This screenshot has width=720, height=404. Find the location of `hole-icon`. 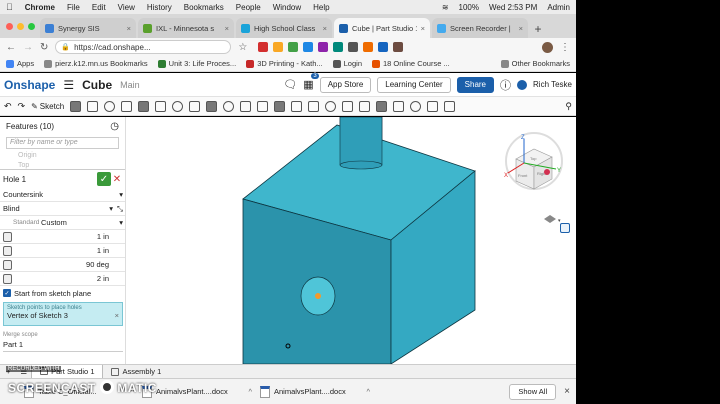

hole-icon is located at coordinates (229, 106).